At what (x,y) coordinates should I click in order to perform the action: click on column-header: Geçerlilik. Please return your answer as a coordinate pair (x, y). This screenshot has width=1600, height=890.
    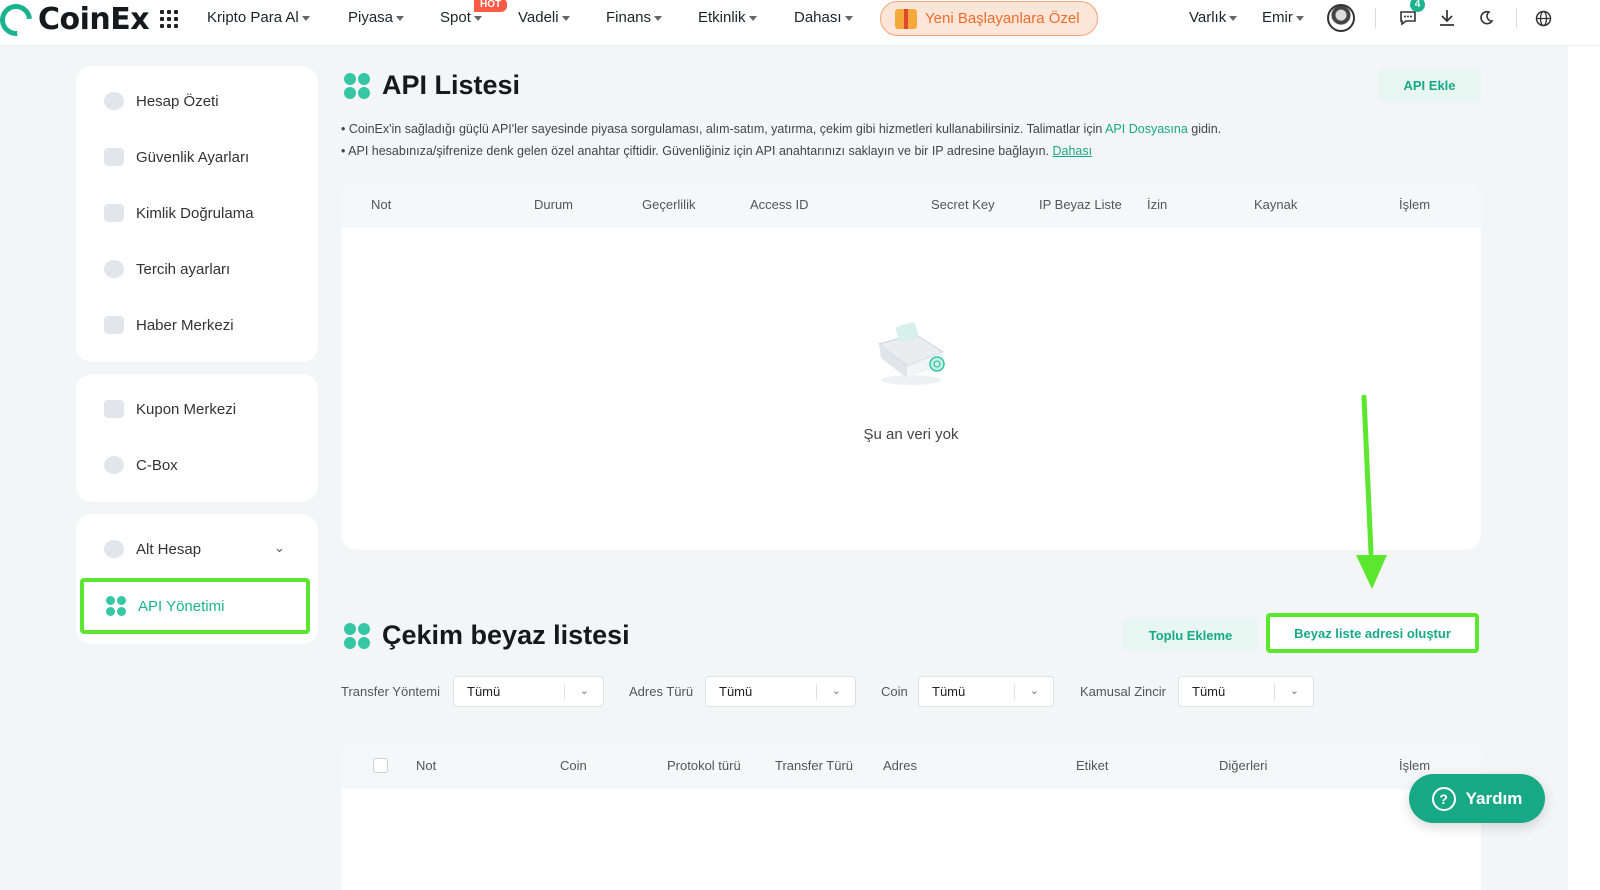
    Looking at the image, I should click on (669, 204).